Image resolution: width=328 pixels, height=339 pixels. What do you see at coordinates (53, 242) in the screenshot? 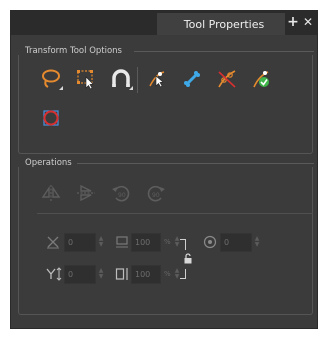
I see `x-position-icon` at bounding box center [53, 242].